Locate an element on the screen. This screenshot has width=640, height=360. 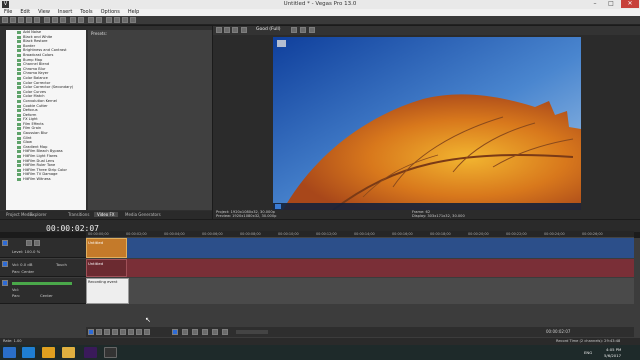
tab-project-media: Project Media is located at coordinates (19, 214).